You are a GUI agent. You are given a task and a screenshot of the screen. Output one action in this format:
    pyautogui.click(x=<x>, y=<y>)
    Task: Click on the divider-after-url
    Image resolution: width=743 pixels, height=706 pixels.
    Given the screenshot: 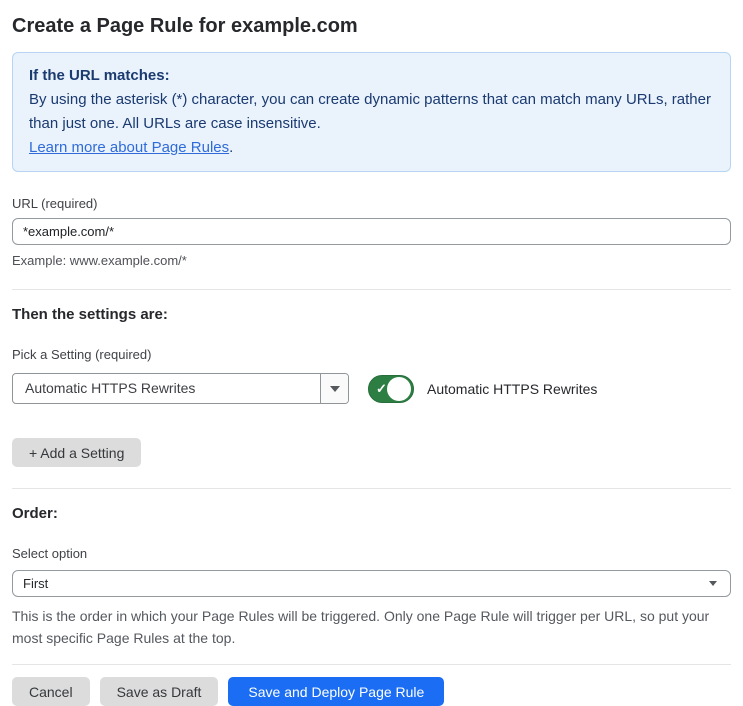 What is the action you would take?
    pyautogui.click(x=371, y=289)
    